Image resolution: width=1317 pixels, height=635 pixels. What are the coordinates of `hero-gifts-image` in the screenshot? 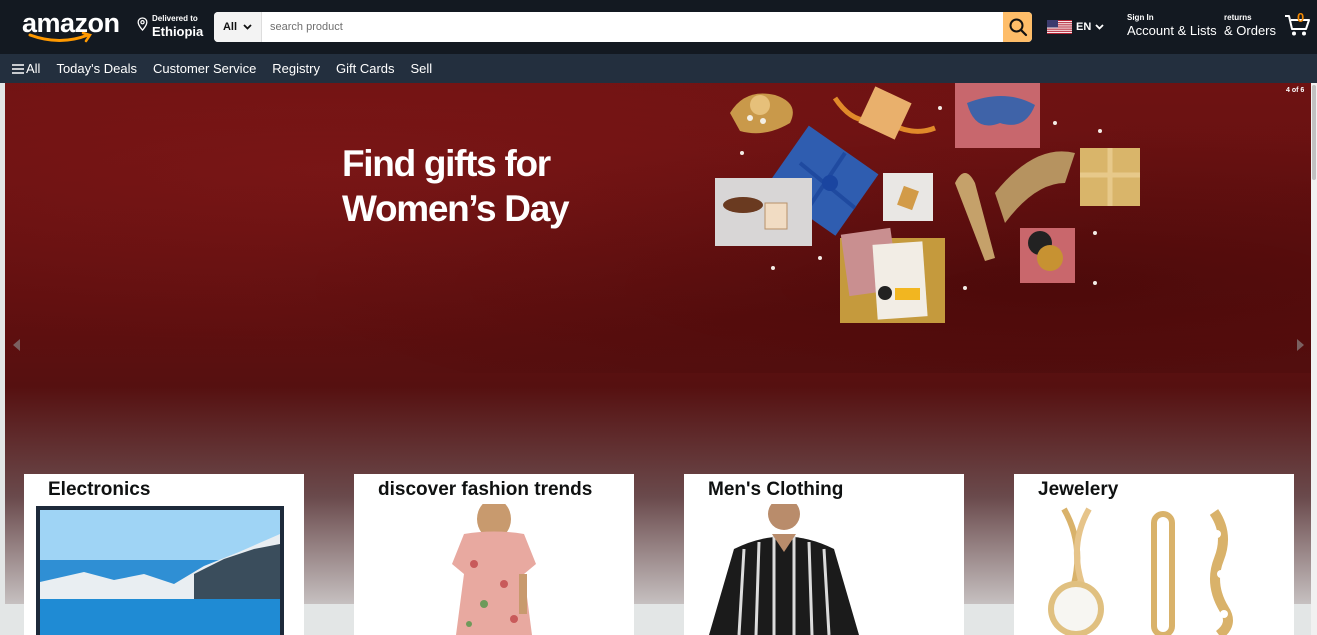 It's located at (930, 208).